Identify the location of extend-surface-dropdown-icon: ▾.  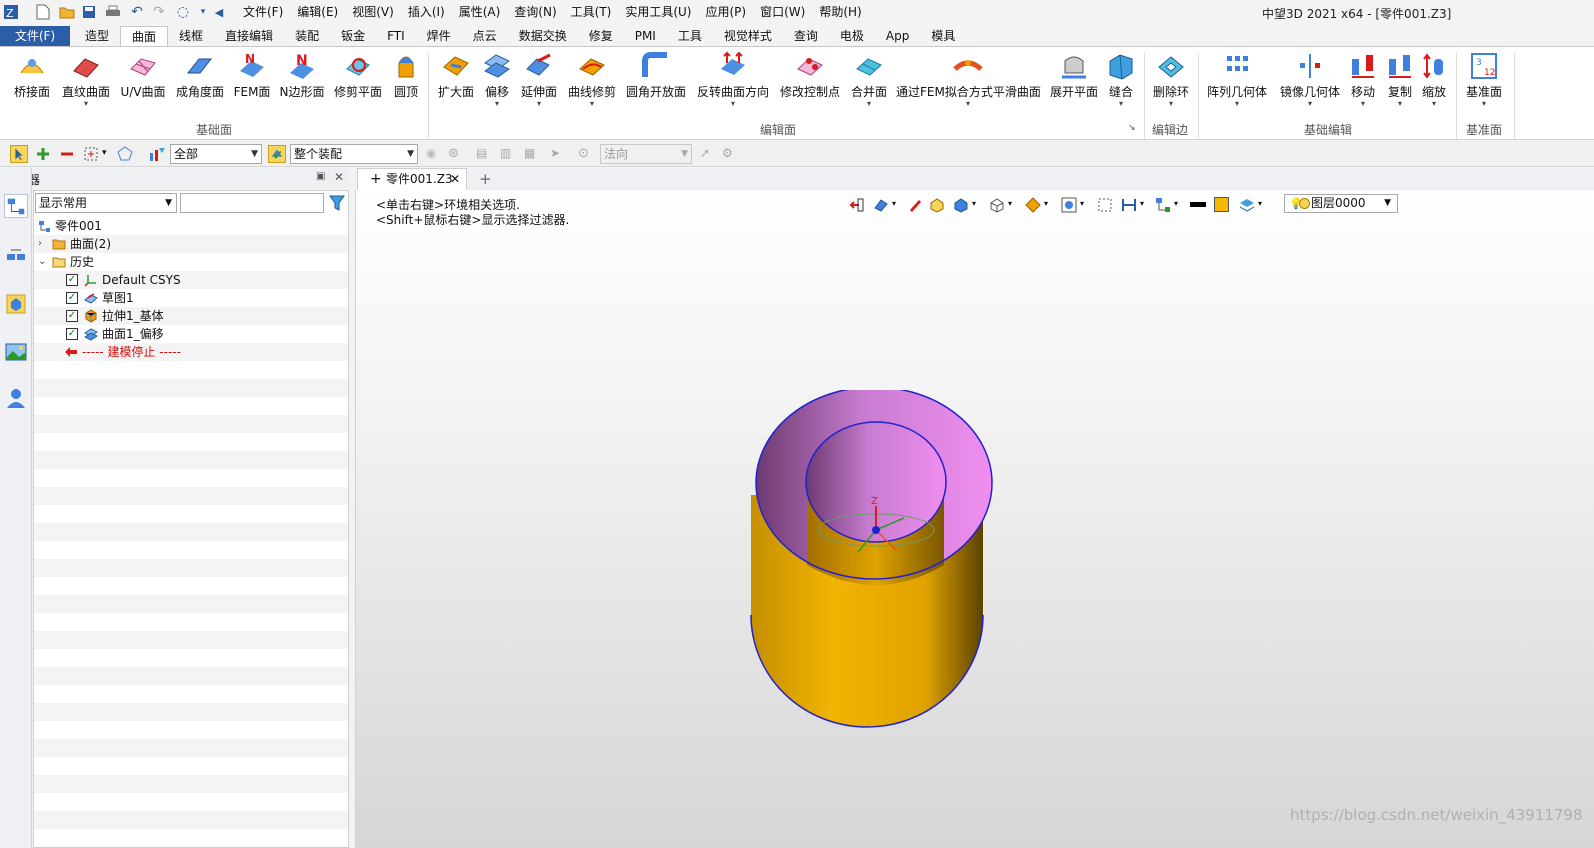
(539, 104).